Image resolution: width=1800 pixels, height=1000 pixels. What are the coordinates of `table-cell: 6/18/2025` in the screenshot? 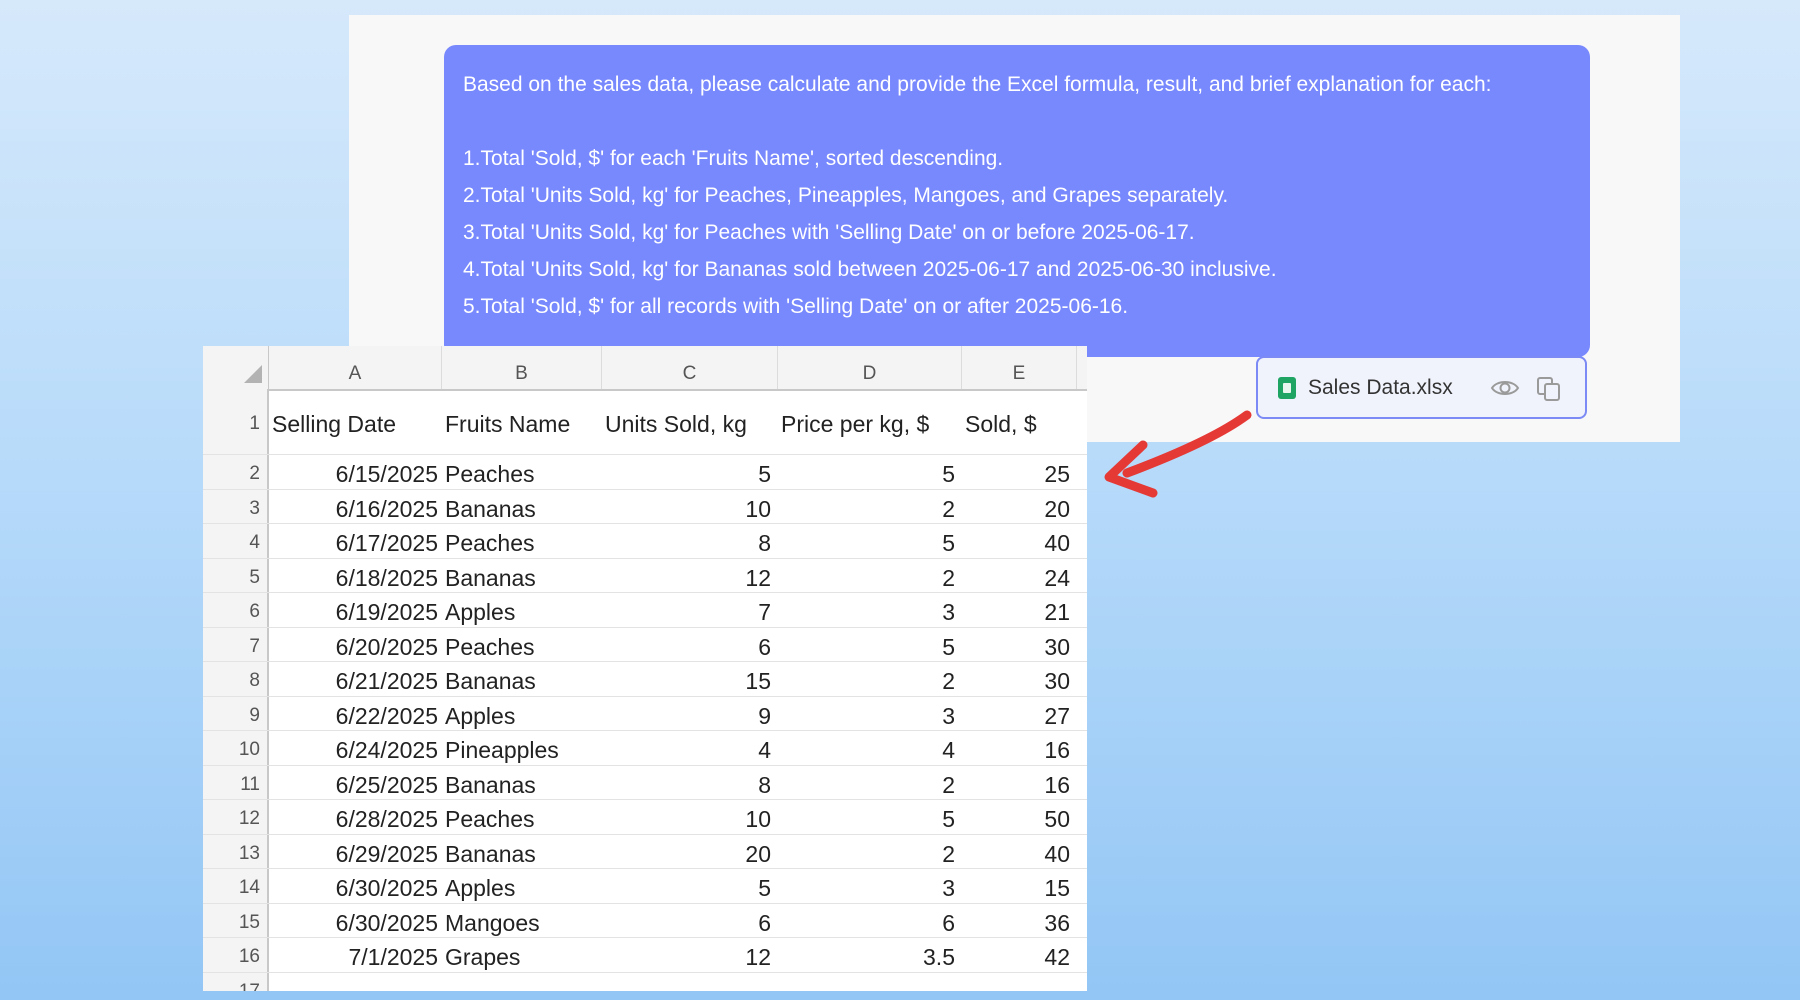 It's located at (355, 576).